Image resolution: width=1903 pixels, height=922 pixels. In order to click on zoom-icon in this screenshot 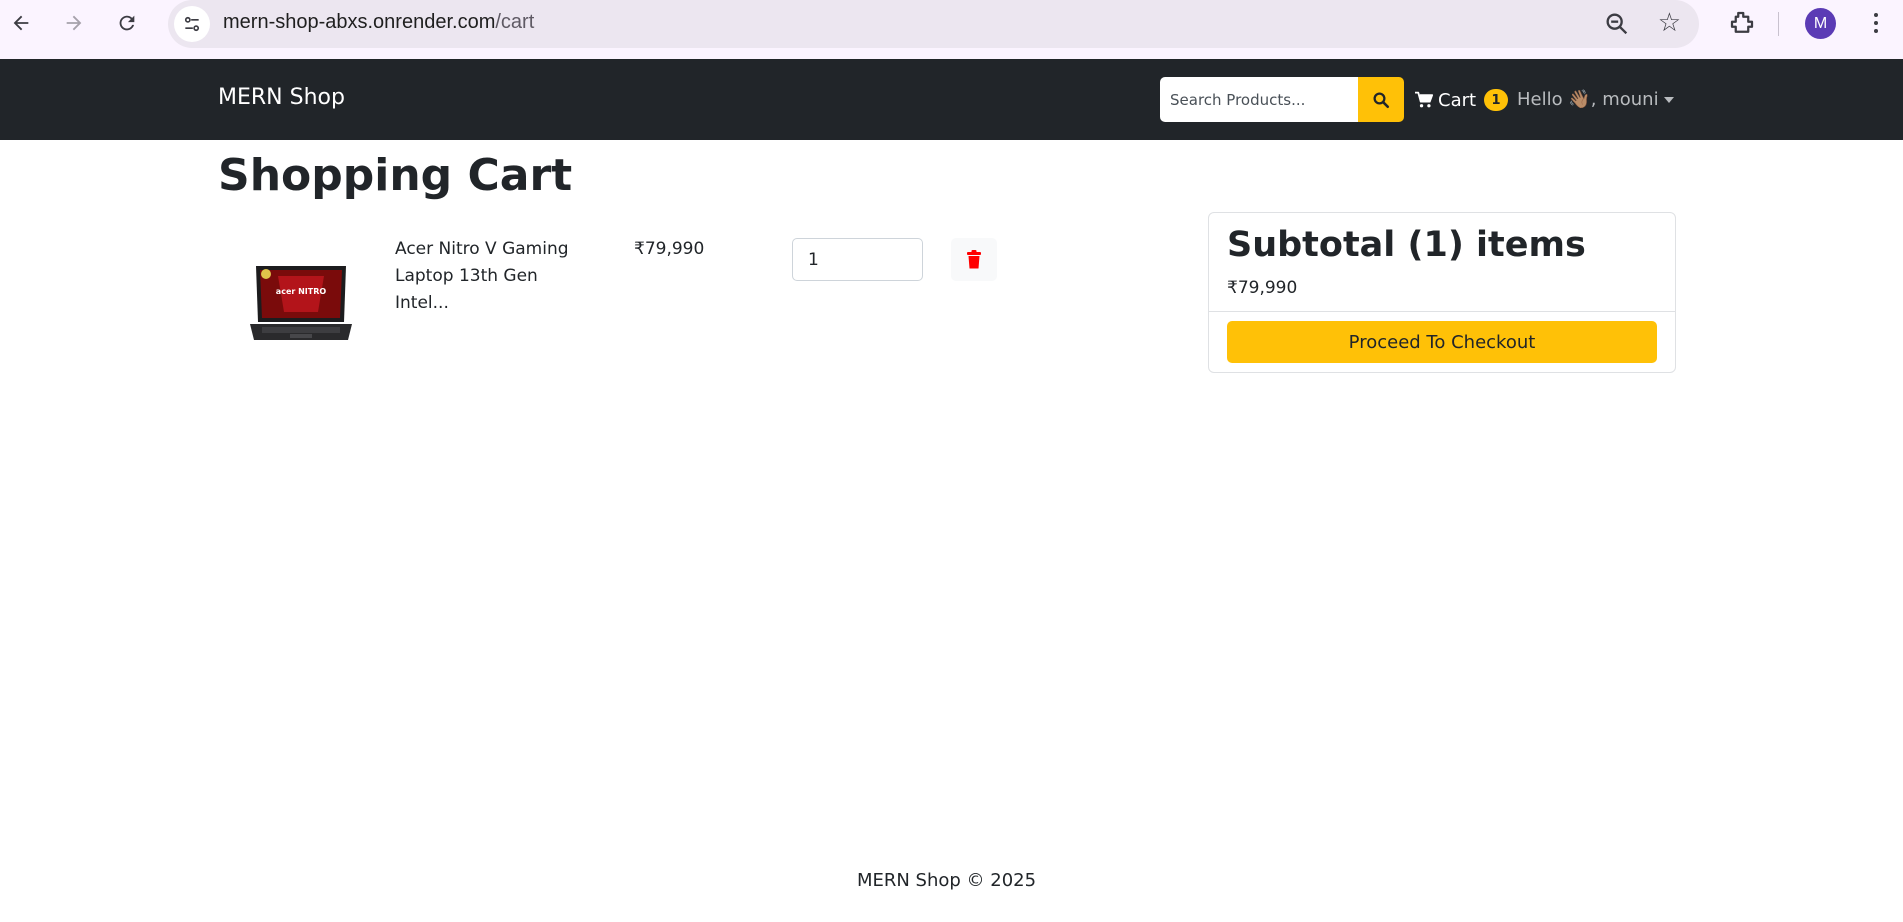, I will do `click(1617, 24)`.